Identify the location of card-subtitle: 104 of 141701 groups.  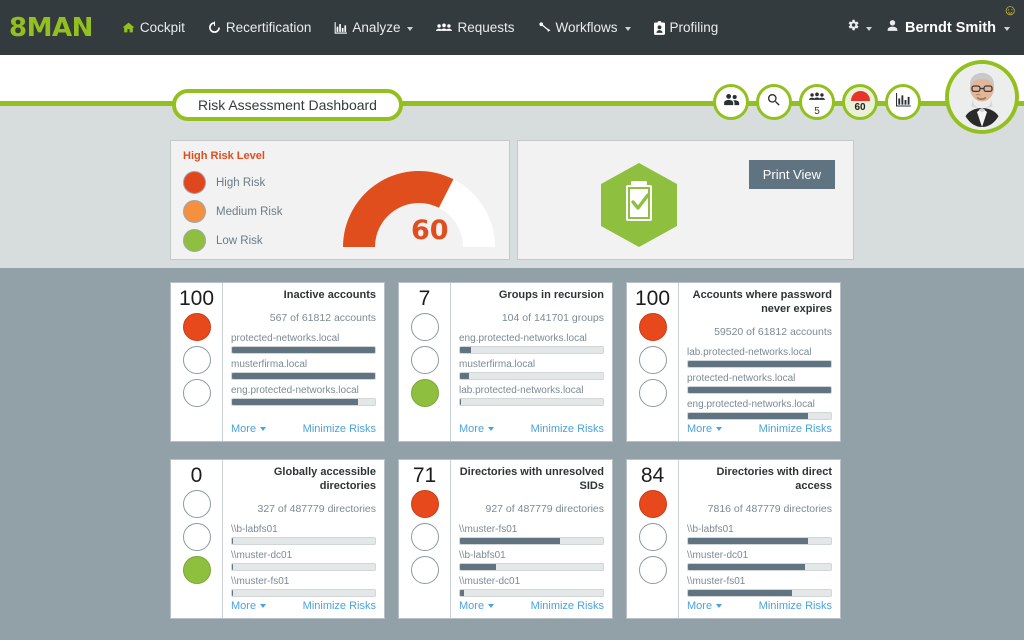
(552, 317).